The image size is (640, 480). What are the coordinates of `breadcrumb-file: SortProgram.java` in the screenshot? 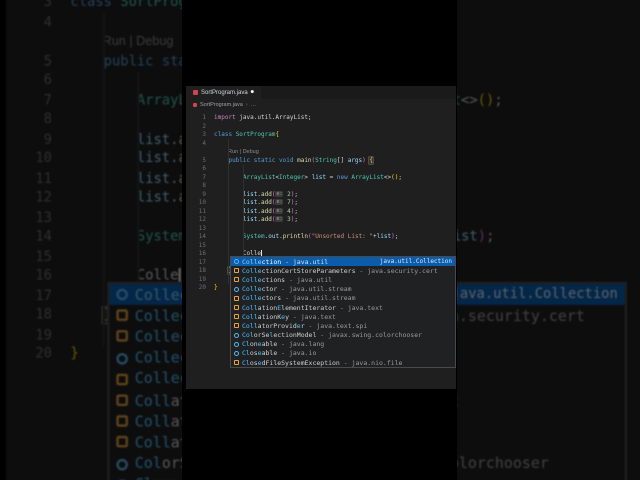 It's located at (221, 105).